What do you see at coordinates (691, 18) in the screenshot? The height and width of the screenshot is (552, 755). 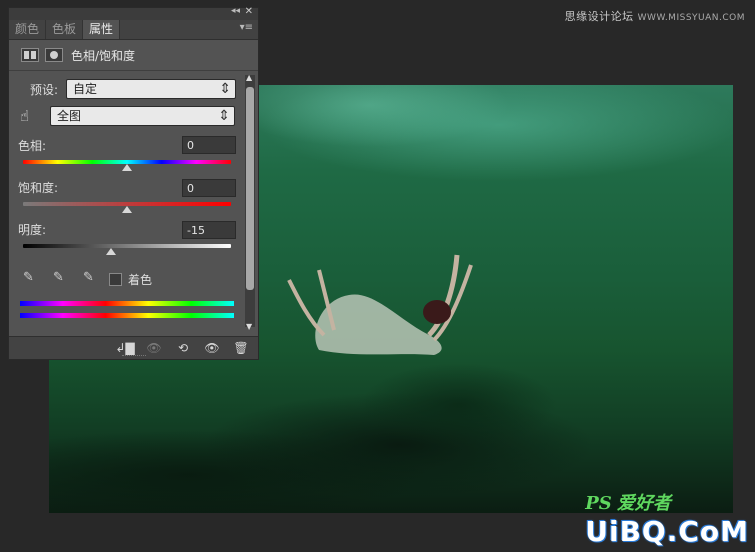 I see `watermark-site: WWW.MISSYUAN.COM` at bounding box center [691, 18].